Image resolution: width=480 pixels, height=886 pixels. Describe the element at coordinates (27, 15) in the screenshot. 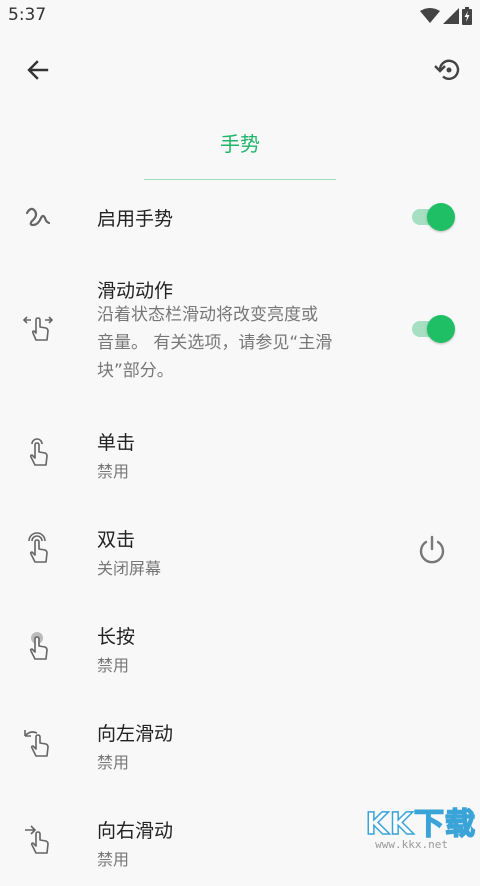

I see `status-time: 5:37` at that location.